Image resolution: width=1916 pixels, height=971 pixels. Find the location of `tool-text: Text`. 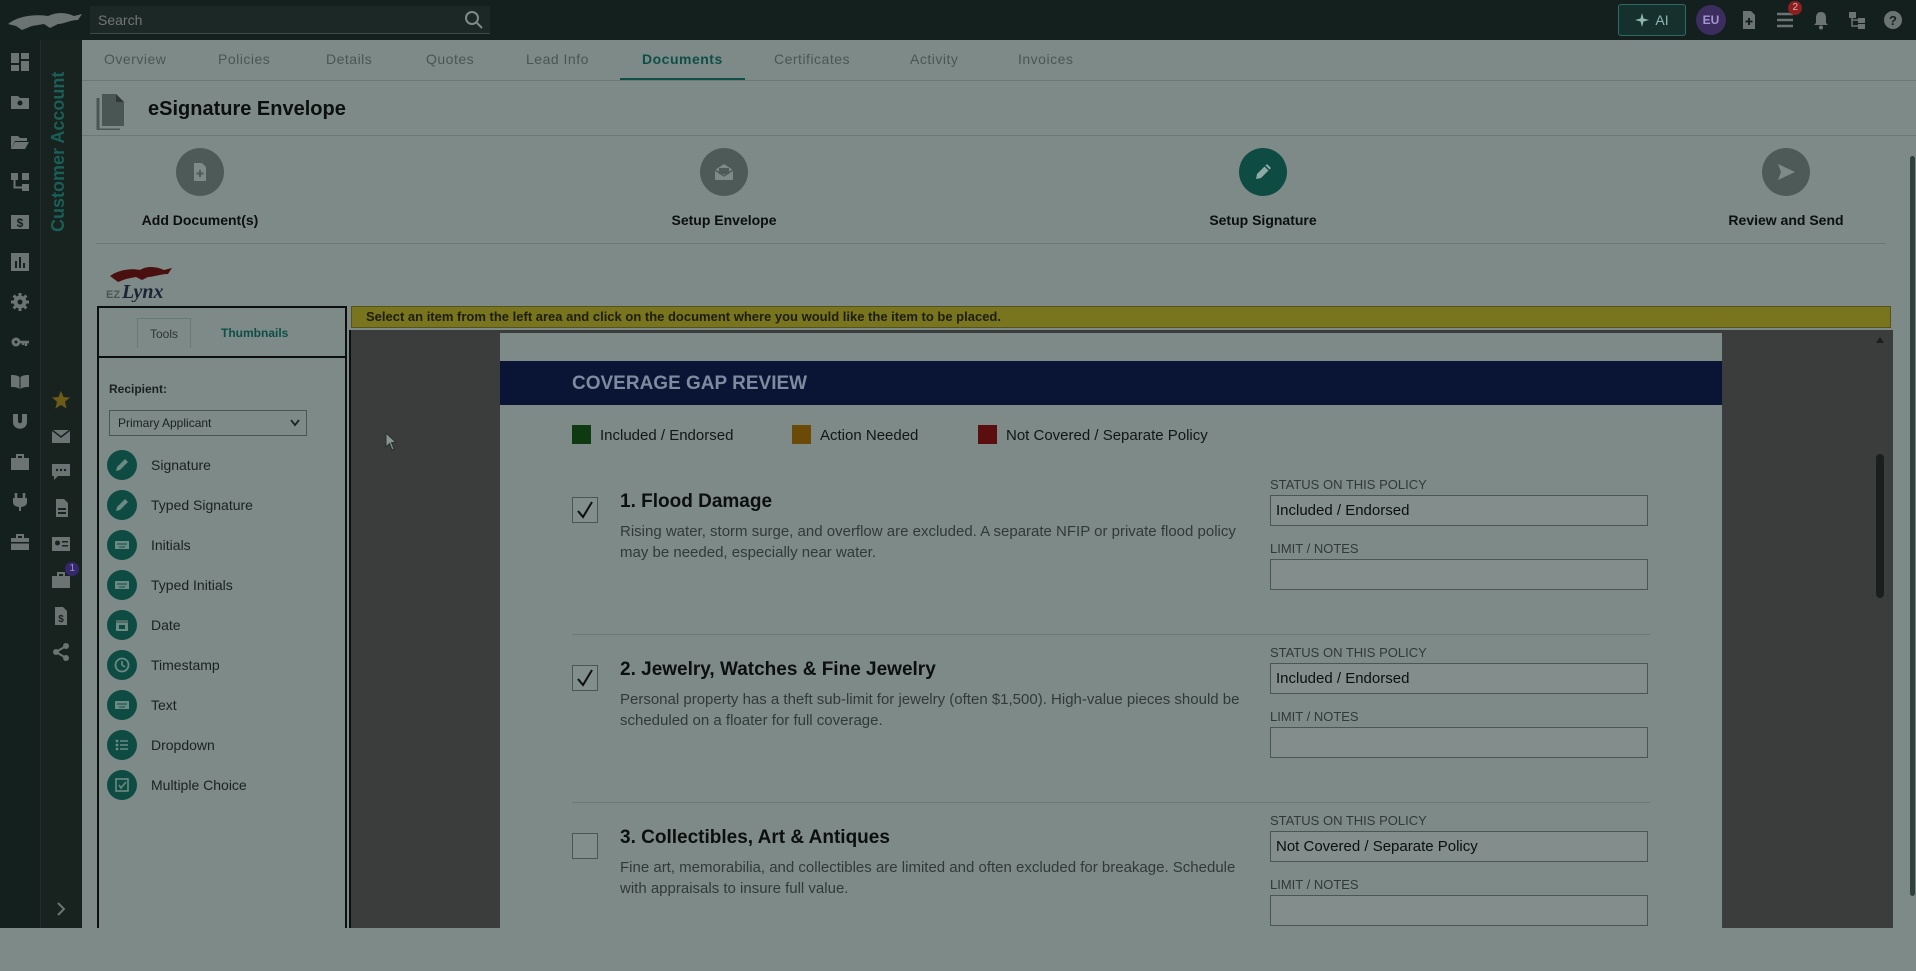

tool-text: Text is located at coordinates (217, 706).